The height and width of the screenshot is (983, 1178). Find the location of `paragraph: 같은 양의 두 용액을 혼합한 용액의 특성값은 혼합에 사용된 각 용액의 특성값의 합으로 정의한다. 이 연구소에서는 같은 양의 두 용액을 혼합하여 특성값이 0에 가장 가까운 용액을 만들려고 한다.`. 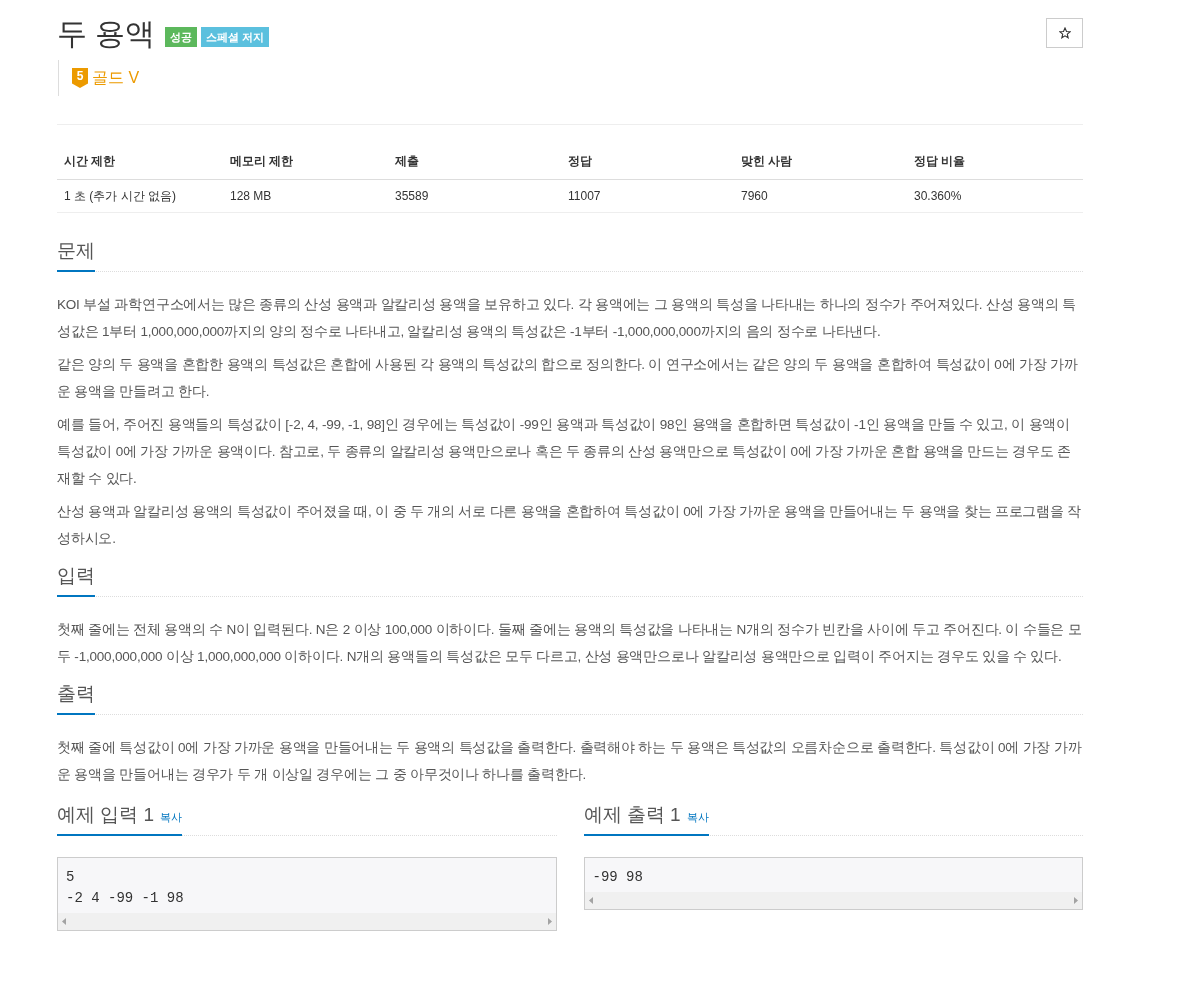

paragraph: 같은 양의 두 용액을 혼합한 용액의 특성값은 혼합에 사용된 각 용액의 특성값의 합으로 정의한다. 이 연구소에서는 같은 양의 두 용액을 혼합하여 특성값이 0에 가장 가까운 용액을 만들려고 한다. is located at coordinates (568, 378).